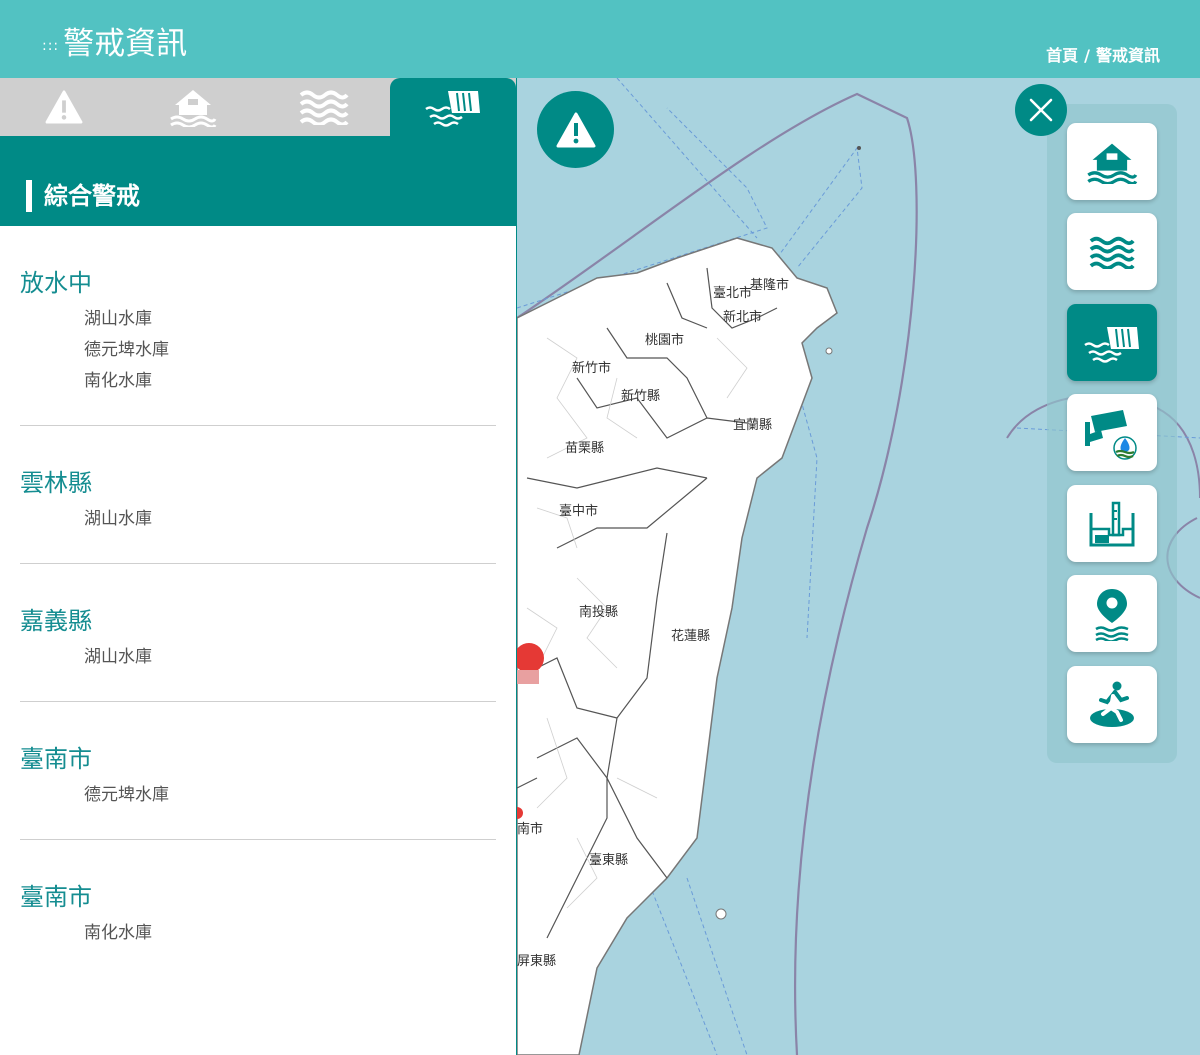  Describe the element at coordinates (56, 621) in the screenshot. I see `group-title: 嘉義縣` at that location.